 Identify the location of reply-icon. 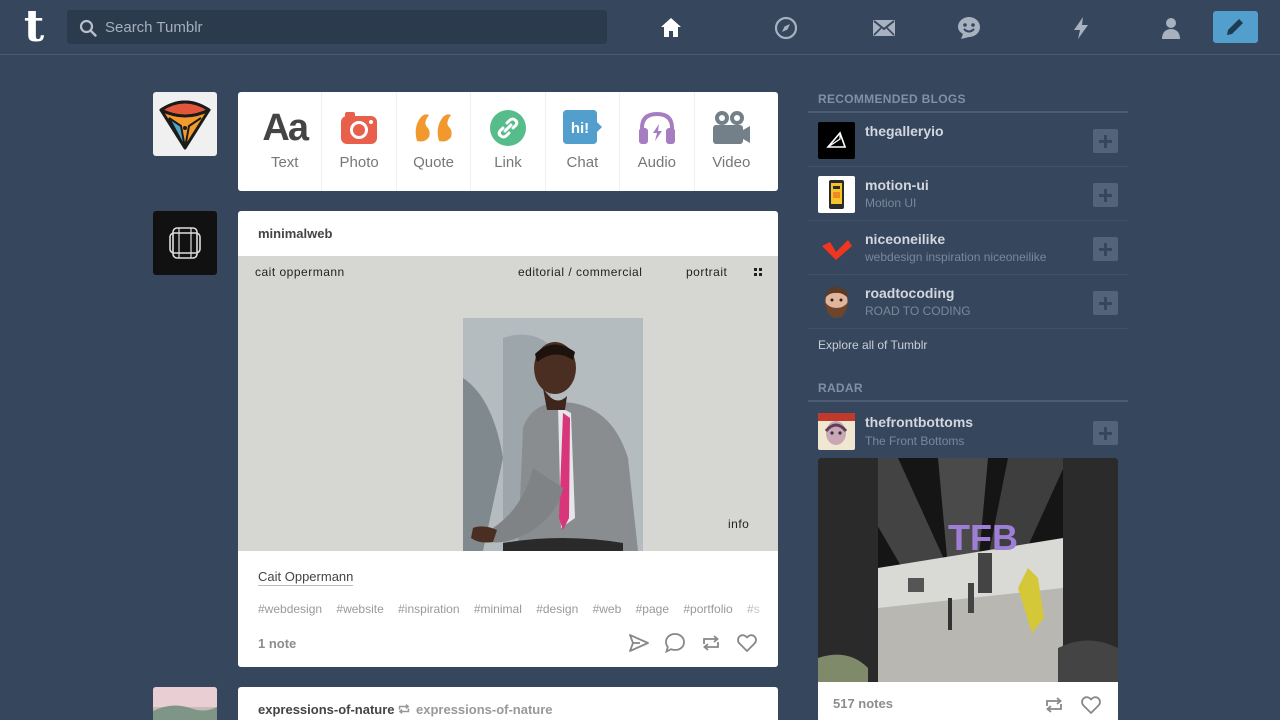
(675, 643).